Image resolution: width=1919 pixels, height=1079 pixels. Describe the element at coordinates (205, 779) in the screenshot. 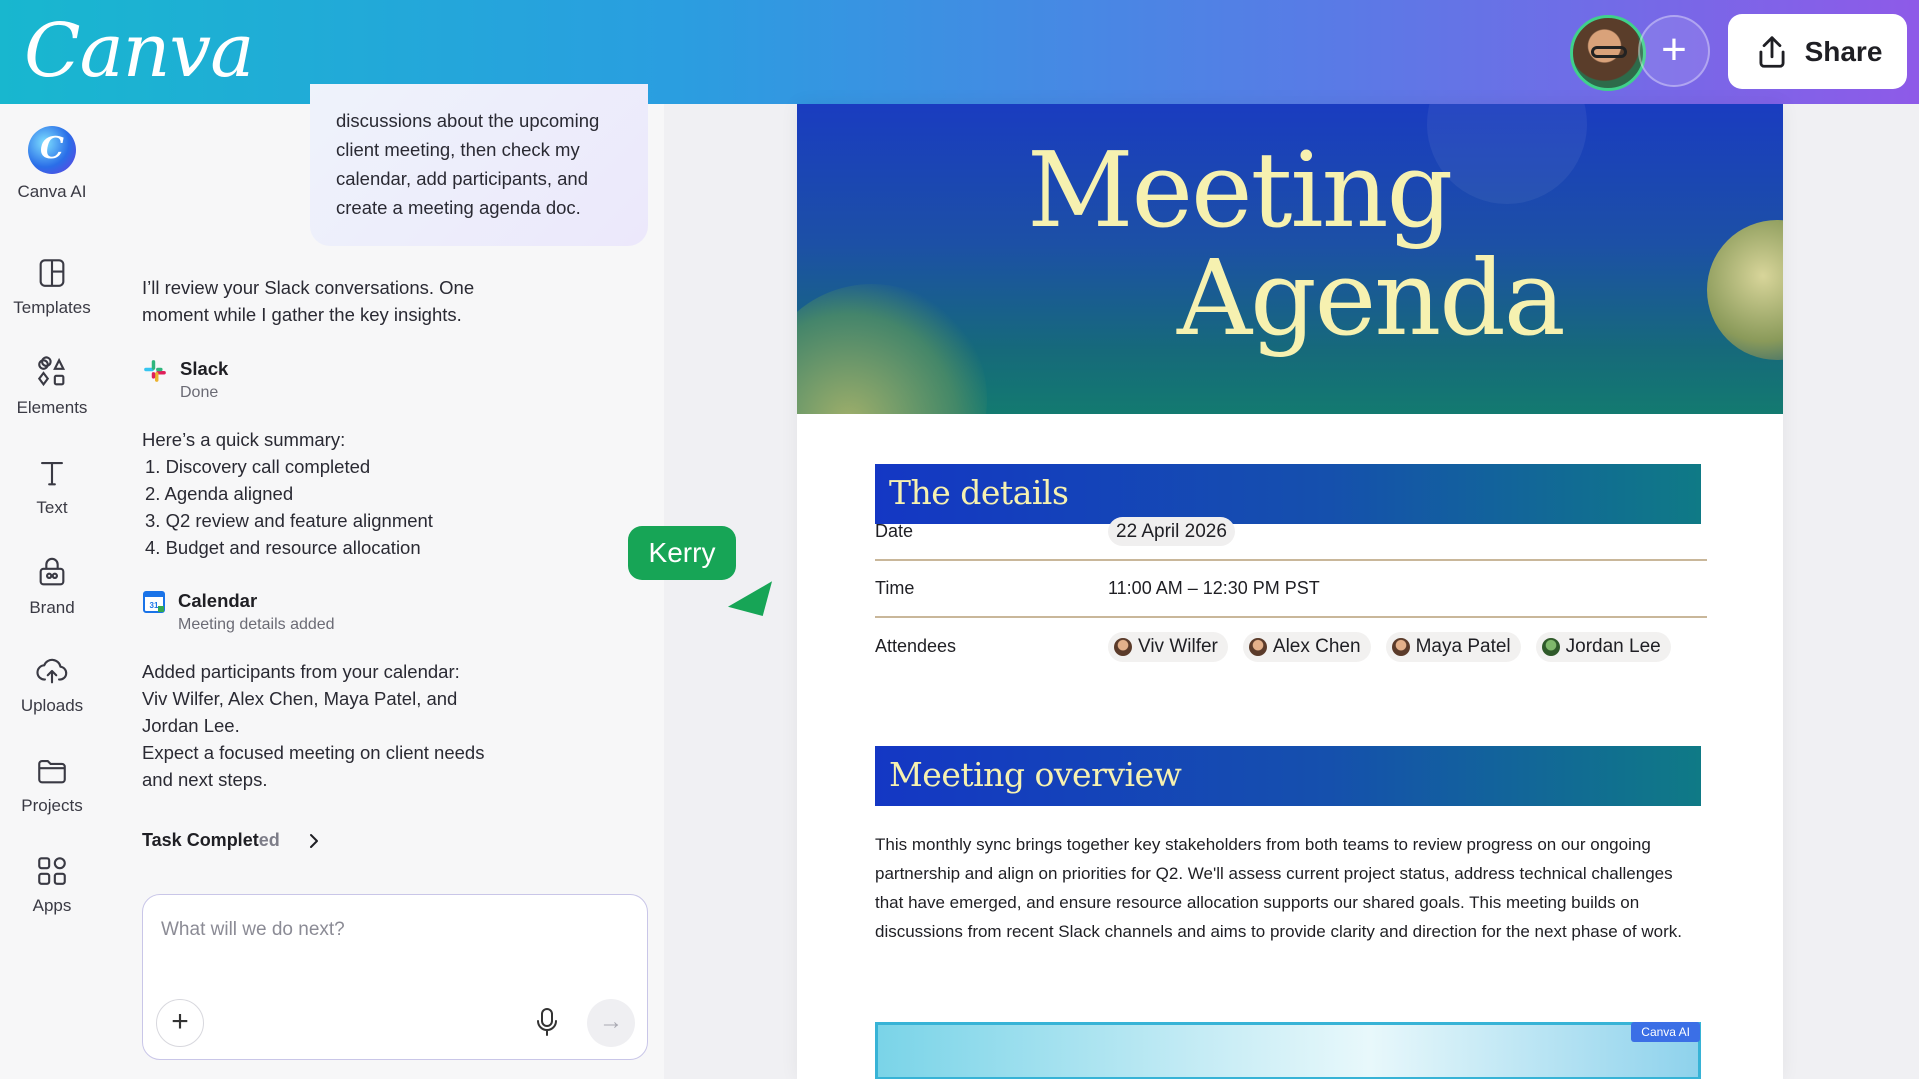

I see `message-line: and next steps.` at that location.